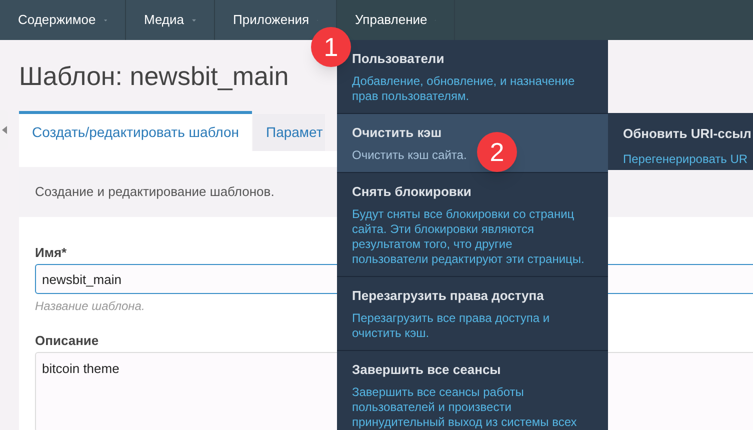 The width and height of the screenshot is (753, 430). Describe the element at coordinates (687, 134) in the screenshot. I see `submenu-title: Обновить URI-ссыл` at that location.